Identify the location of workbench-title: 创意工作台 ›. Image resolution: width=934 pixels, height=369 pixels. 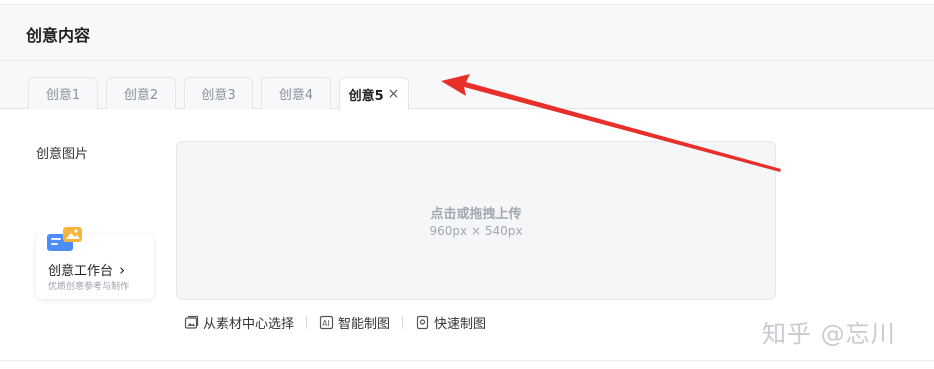
(87, 270).